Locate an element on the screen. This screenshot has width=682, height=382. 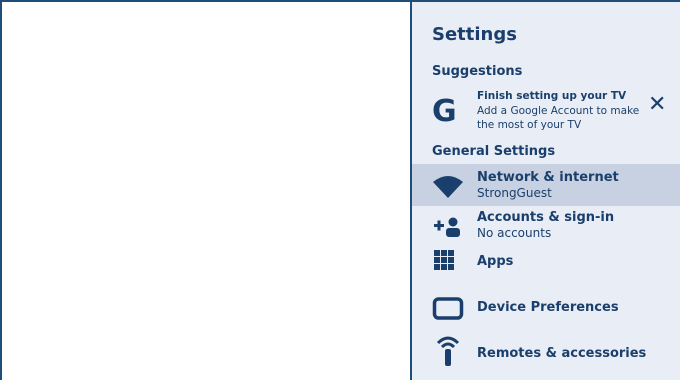
menu-item-remotes: Remotes & accessories is located at coordinates (546, 350).